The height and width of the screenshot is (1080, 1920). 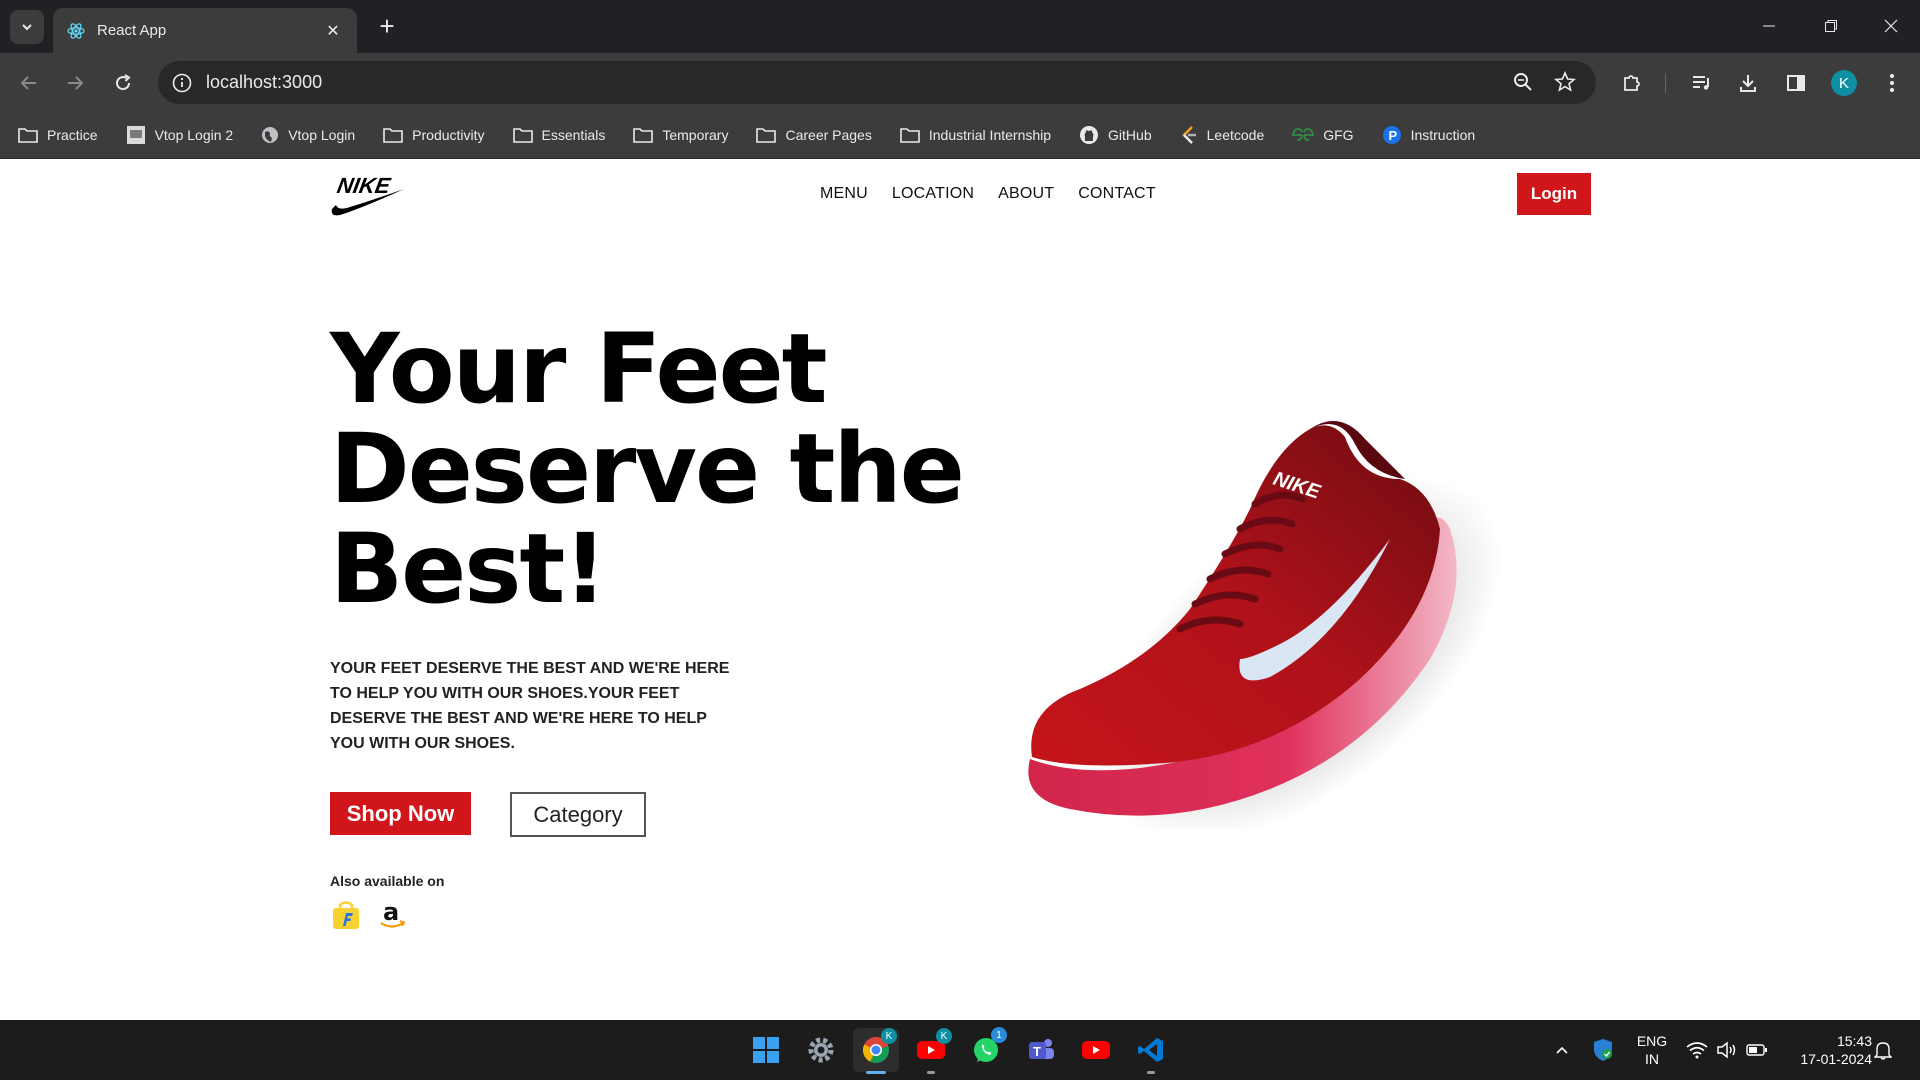 What do you see at coordinates (1338, 135) in the screenshot?
I see `bookmark-label: GFG` at bounding box center [1338, 135].